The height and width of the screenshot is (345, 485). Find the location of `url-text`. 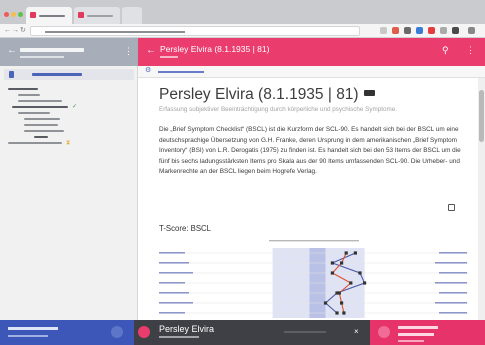

url-text is located at coordinates (115, 32).